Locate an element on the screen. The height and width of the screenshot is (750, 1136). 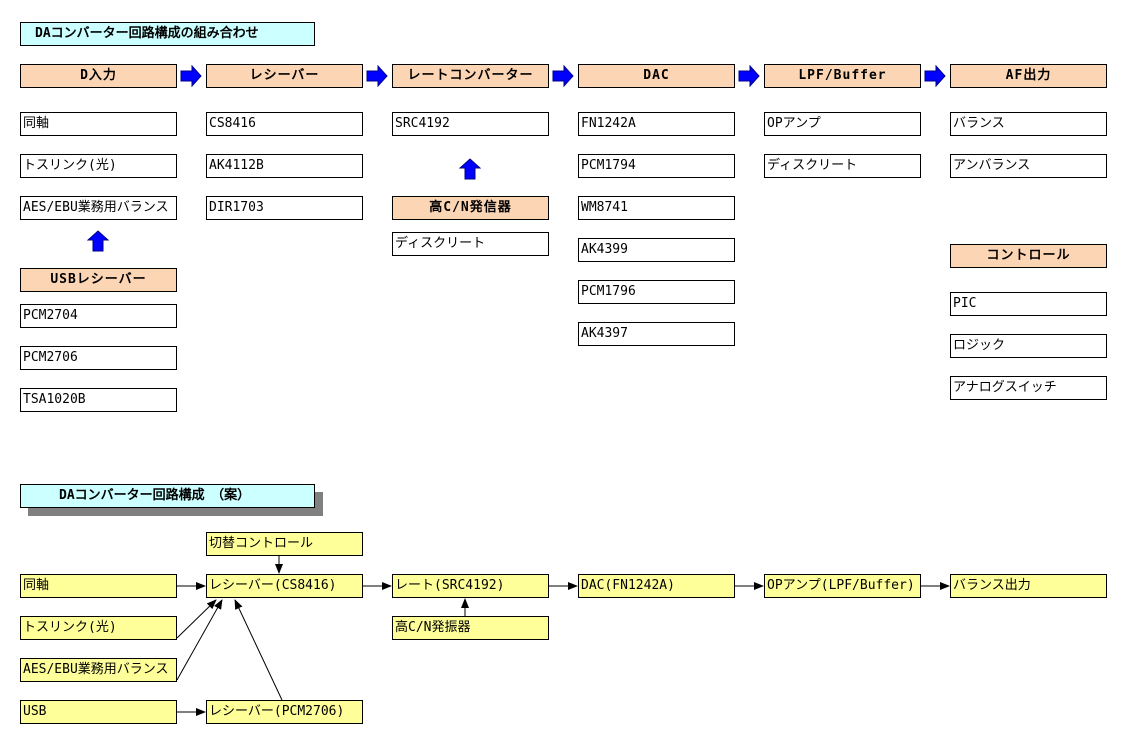
control-item: PIC is located at coordinates (1028, 304).